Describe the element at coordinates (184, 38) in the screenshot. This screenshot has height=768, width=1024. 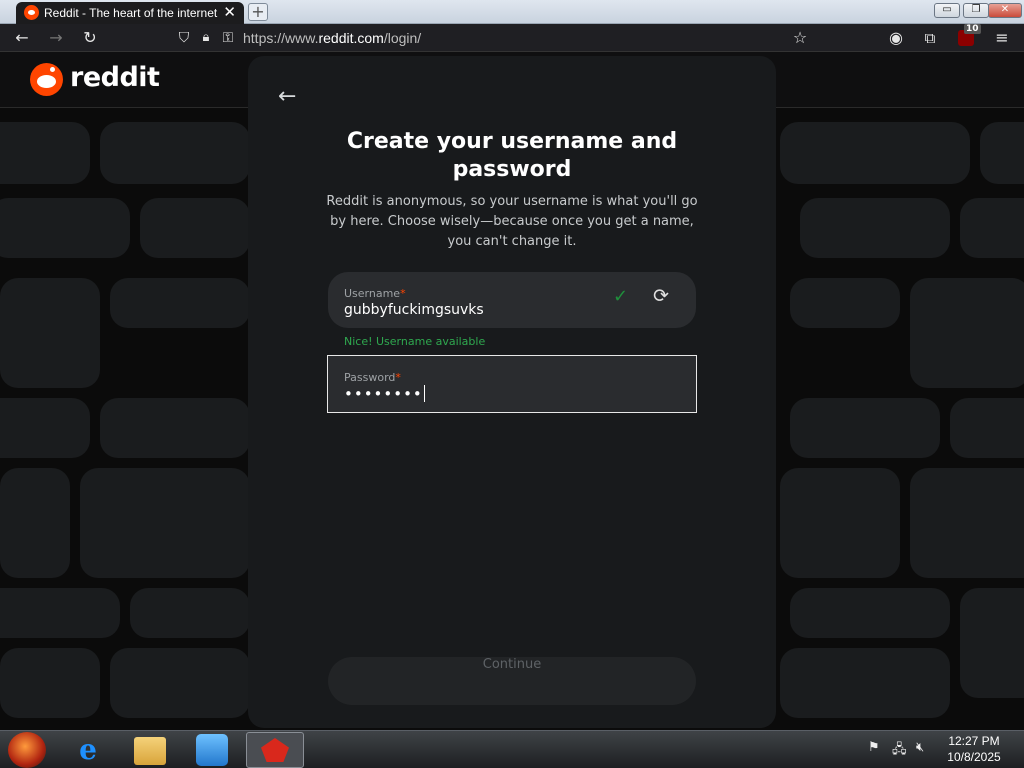
I see `shield-icon: ⛉` at that location.